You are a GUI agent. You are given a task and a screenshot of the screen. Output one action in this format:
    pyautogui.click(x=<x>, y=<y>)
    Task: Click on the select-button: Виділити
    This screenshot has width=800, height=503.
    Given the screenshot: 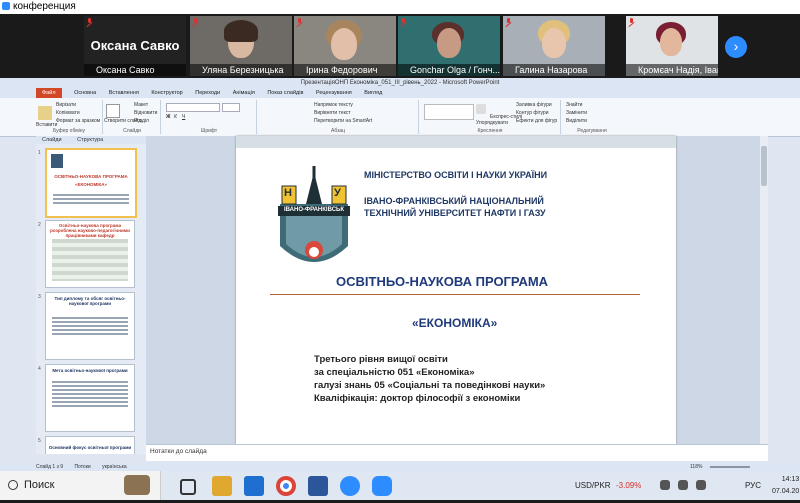 What is the action you would take?
    pyautogui.click(x=576, y=121)
    